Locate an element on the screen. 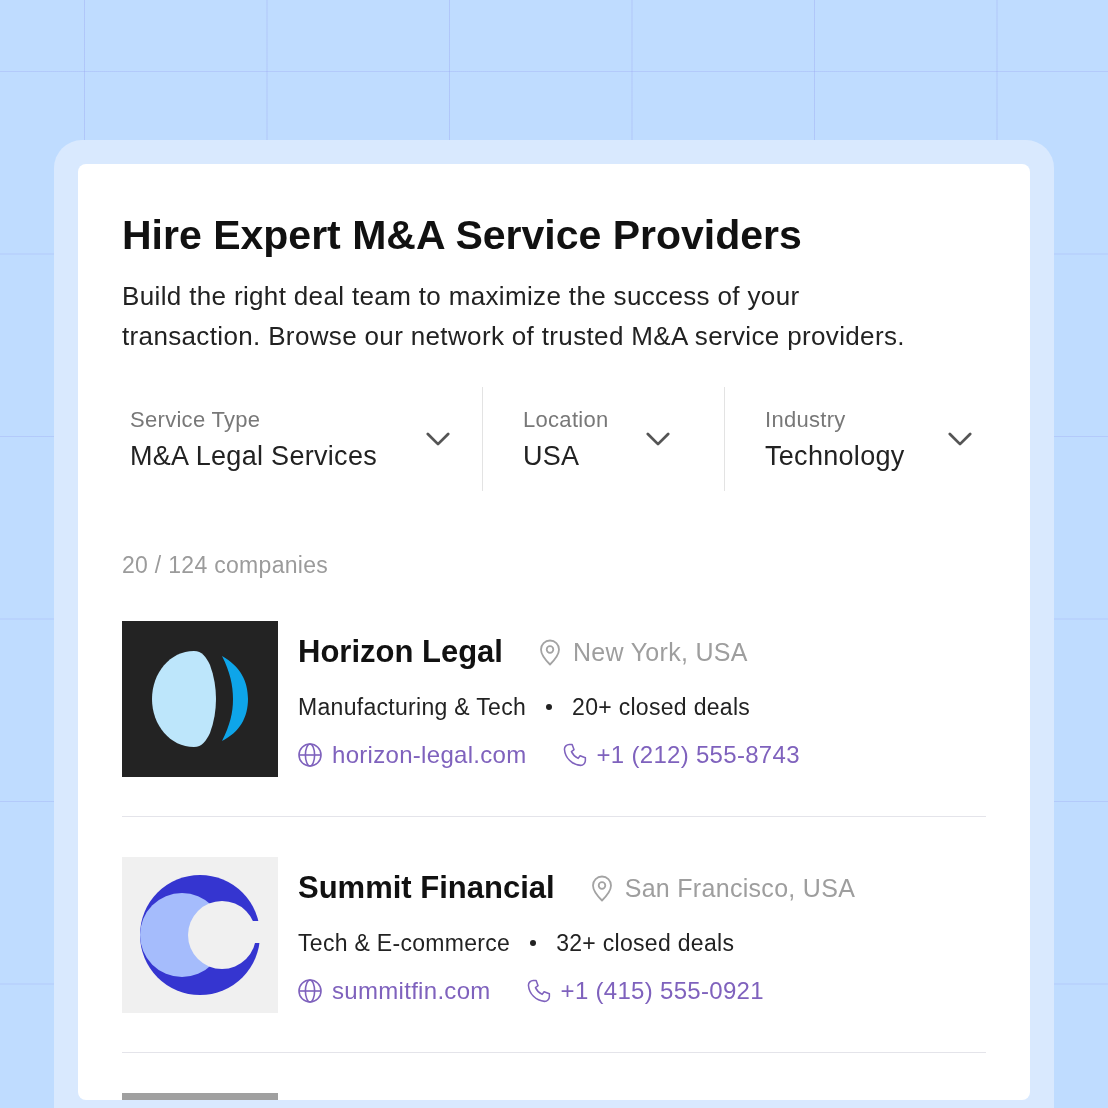 The image size is (1108, 1108). phone-link: +1 (212) 555-8743 is located at coordinates (681, 755).